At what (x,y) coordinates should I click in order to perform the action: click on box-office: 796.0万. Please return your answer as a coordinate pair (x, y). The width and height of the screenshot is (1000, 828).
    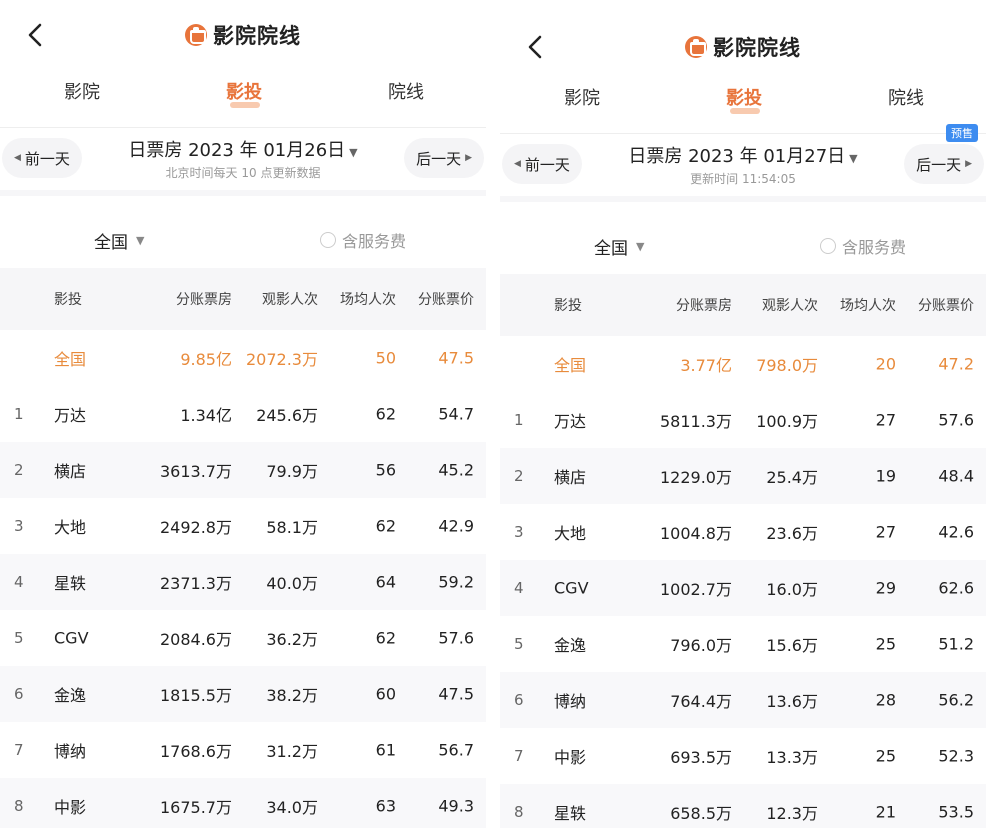
    Looking at the image, I should click on (701, 645).